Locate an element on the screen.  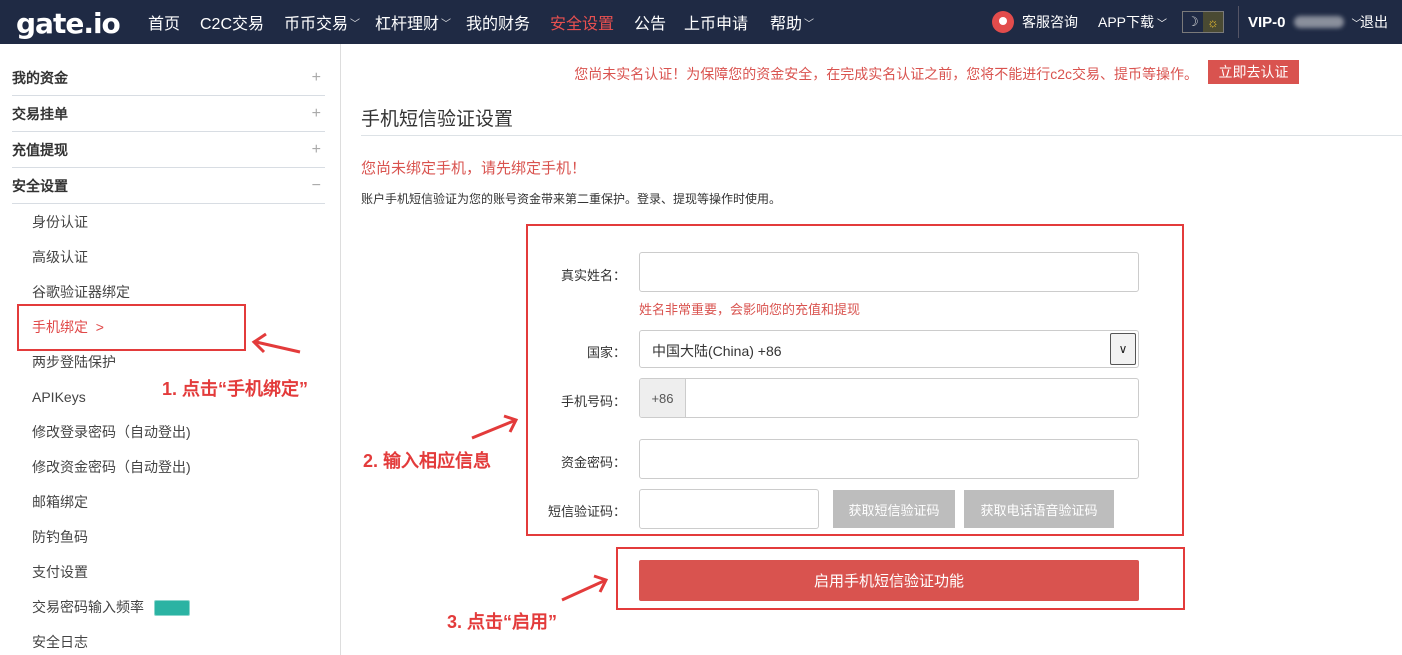
sidebar-item-apikeys: APIKeys is located at coordinates (59, 397).